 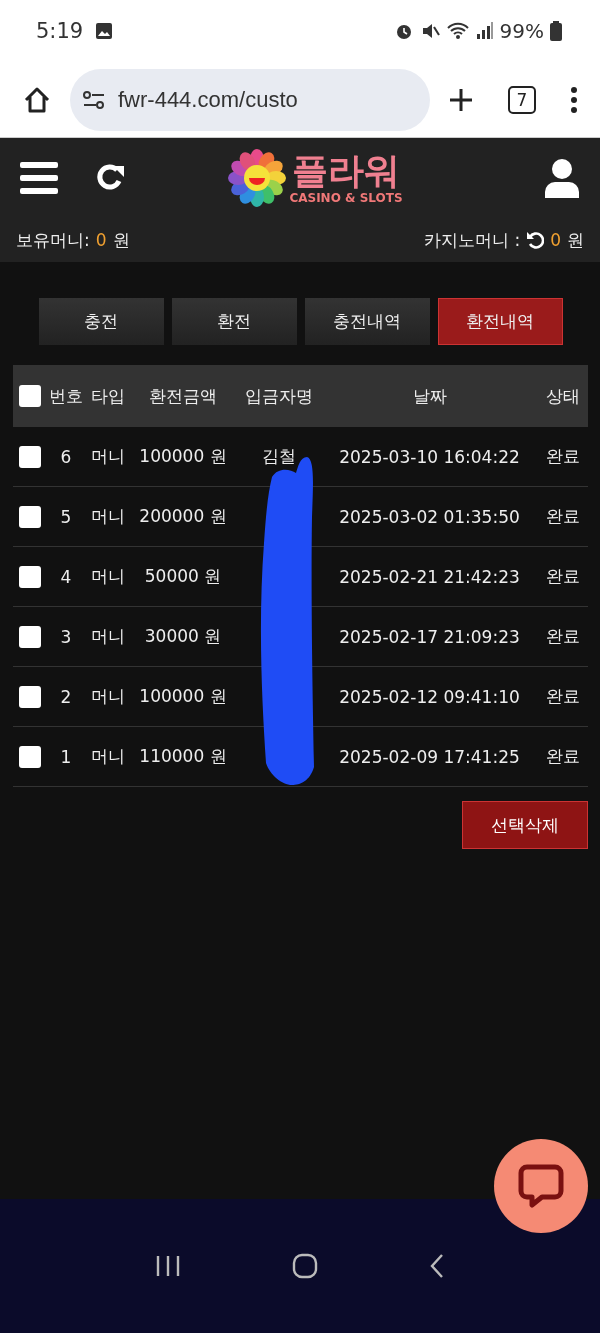 I want to click on held-money-unit: 원, so click(x=121, y=240).